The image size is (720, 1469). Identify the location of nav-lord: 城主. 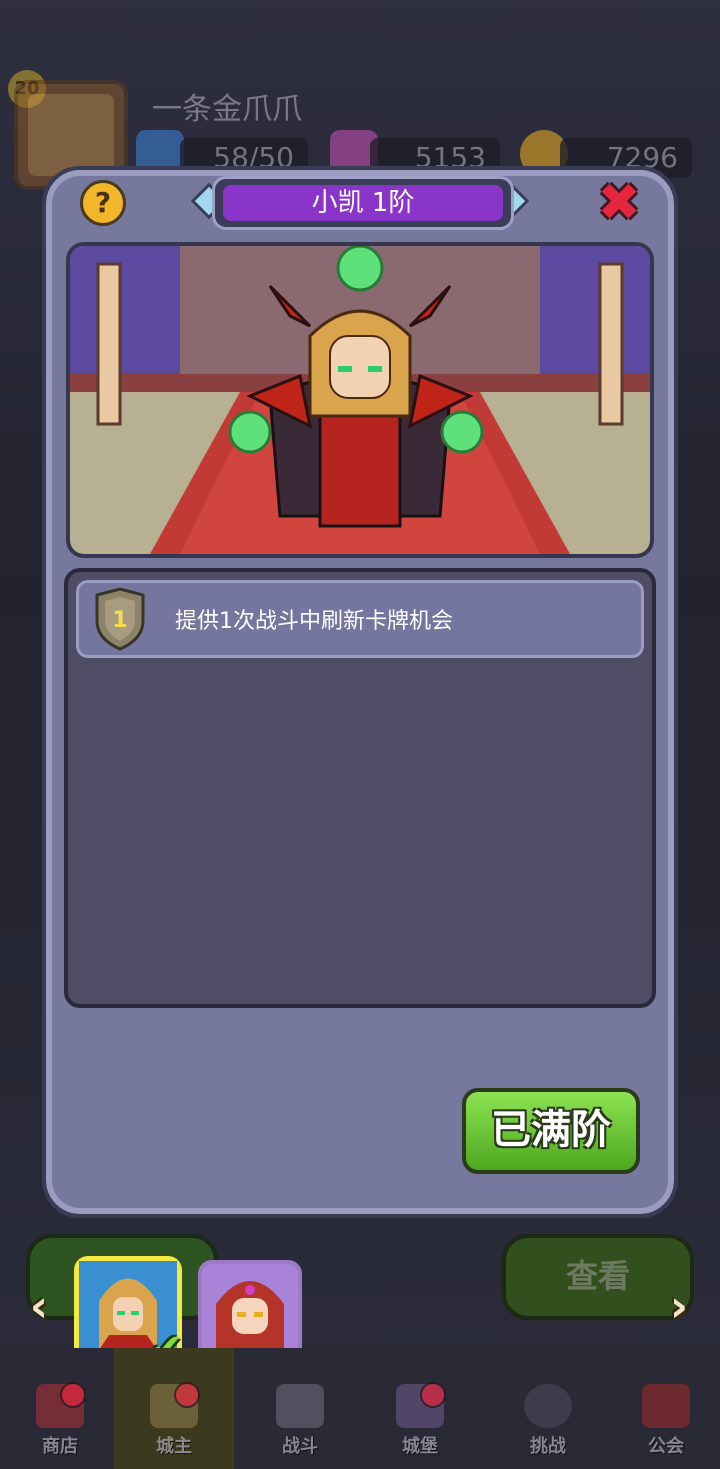
(174, 1408).